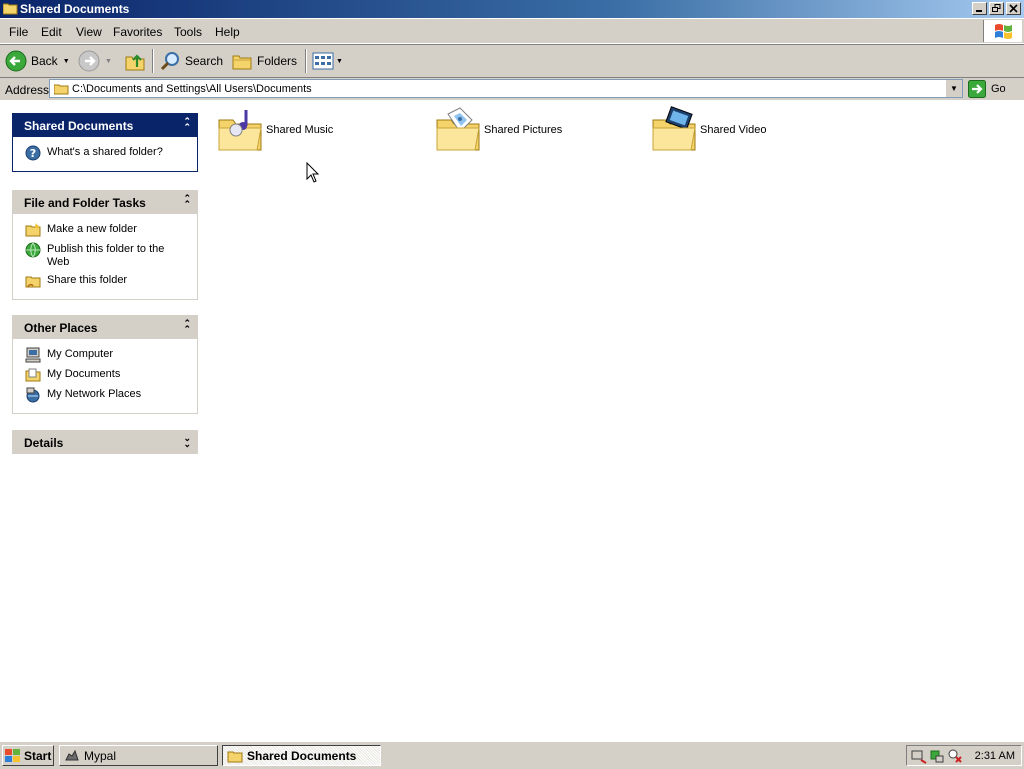 This screenshot has width=1024, height=769. Describe the element at coordinates (105, 327) in the screenshot. I see `other-places-panel-header: Other Places ⌃ ⌃` at that location.